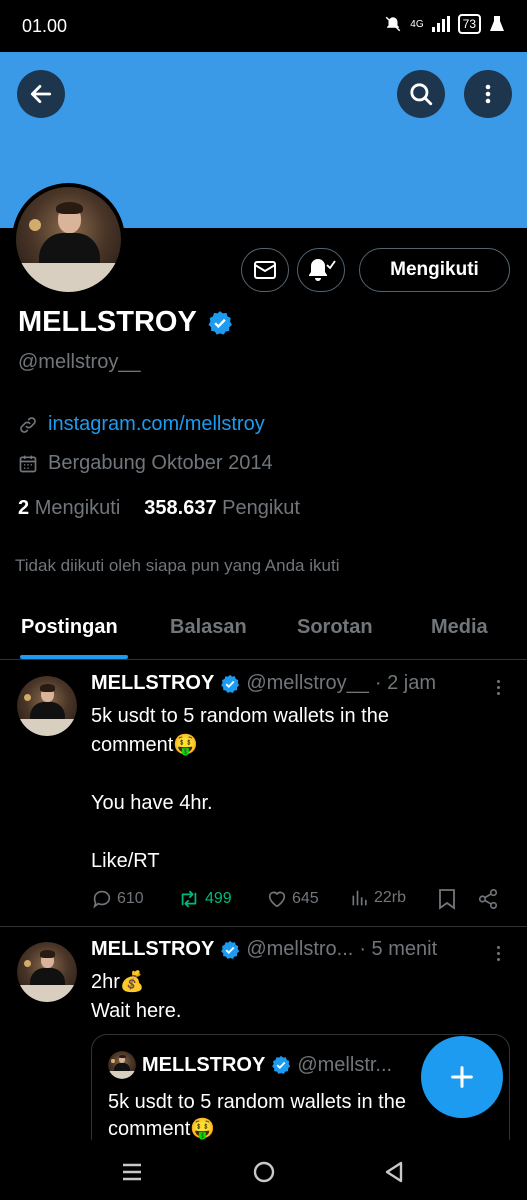  I want to click on profile-tabs: Postingan Balasan Sorotan Media, so click(263, 630).